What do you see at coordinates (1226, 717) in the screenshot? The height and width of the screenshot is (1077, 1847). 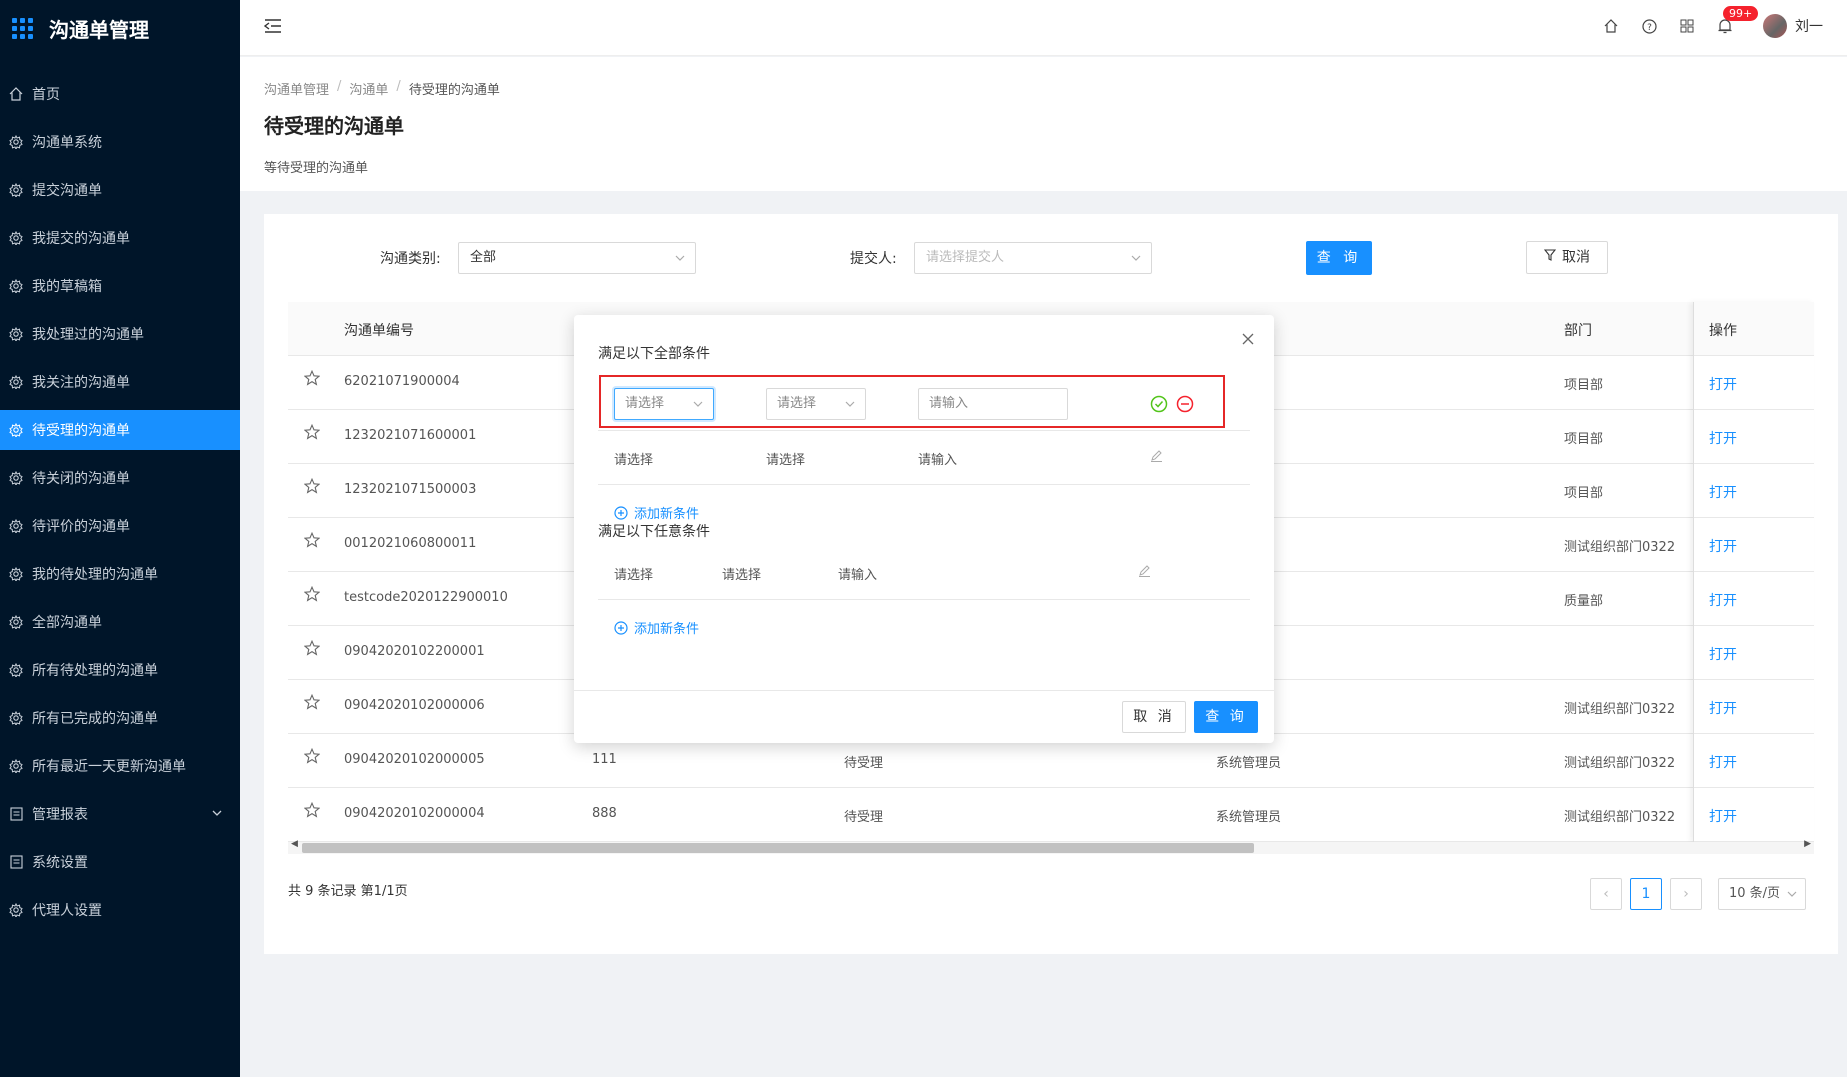 I see `modal-query-button: 查 询` at bounding box center [1226, 717].